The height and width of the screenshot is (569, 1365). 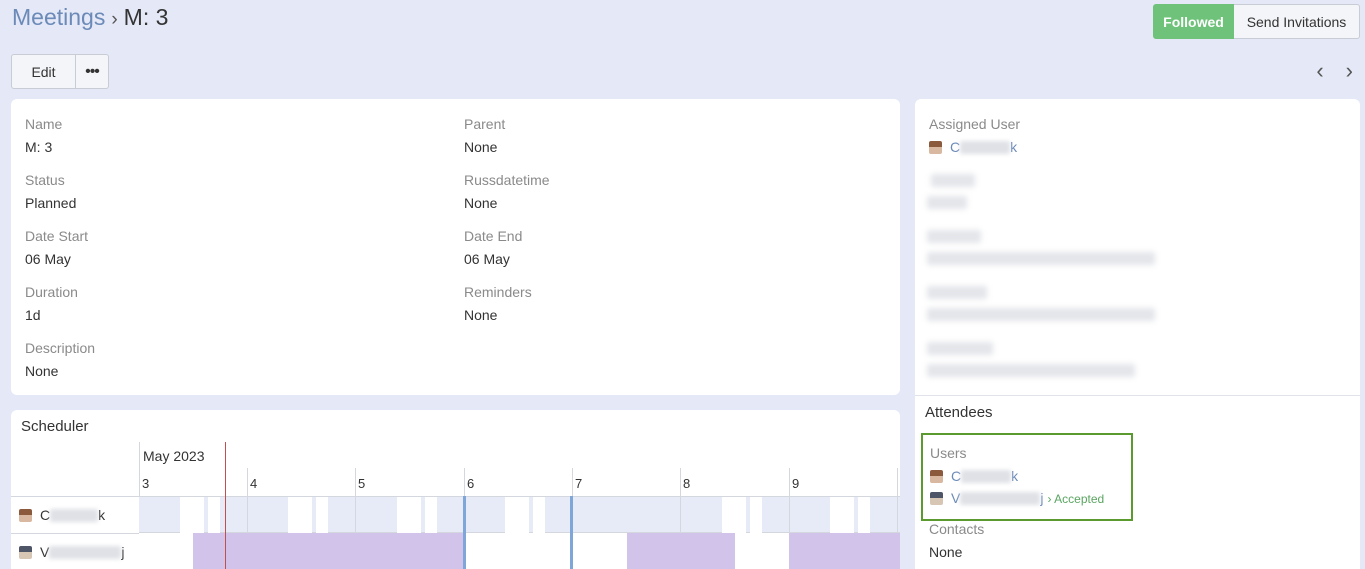 What do you see at coordinates (225, 247) in the screenshot?
I see `field-date-start: Date Start 06 May` at bounding box center [225, 247].